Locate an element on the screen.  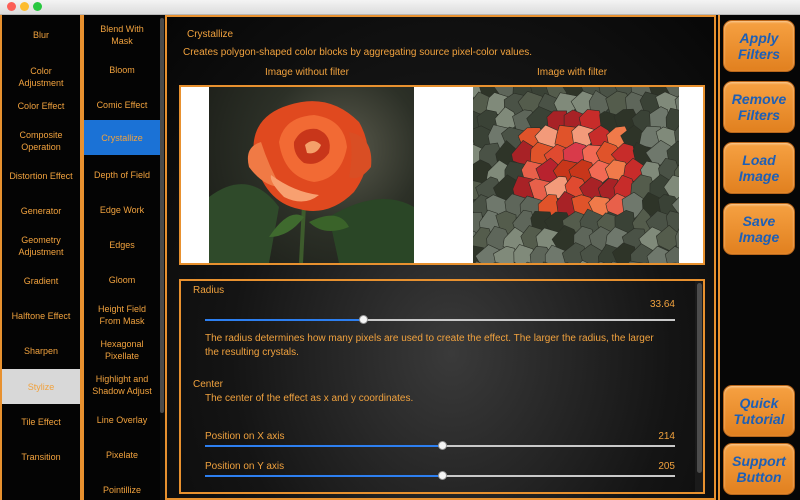
radius-slider-knob is located at coordinates (363, 319).